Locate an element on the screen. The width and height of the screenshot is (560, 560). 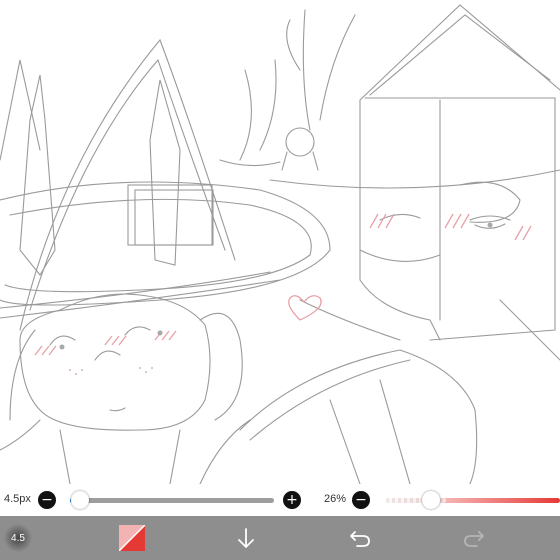
color-swatch-icon is located at coordinates (132, 538).